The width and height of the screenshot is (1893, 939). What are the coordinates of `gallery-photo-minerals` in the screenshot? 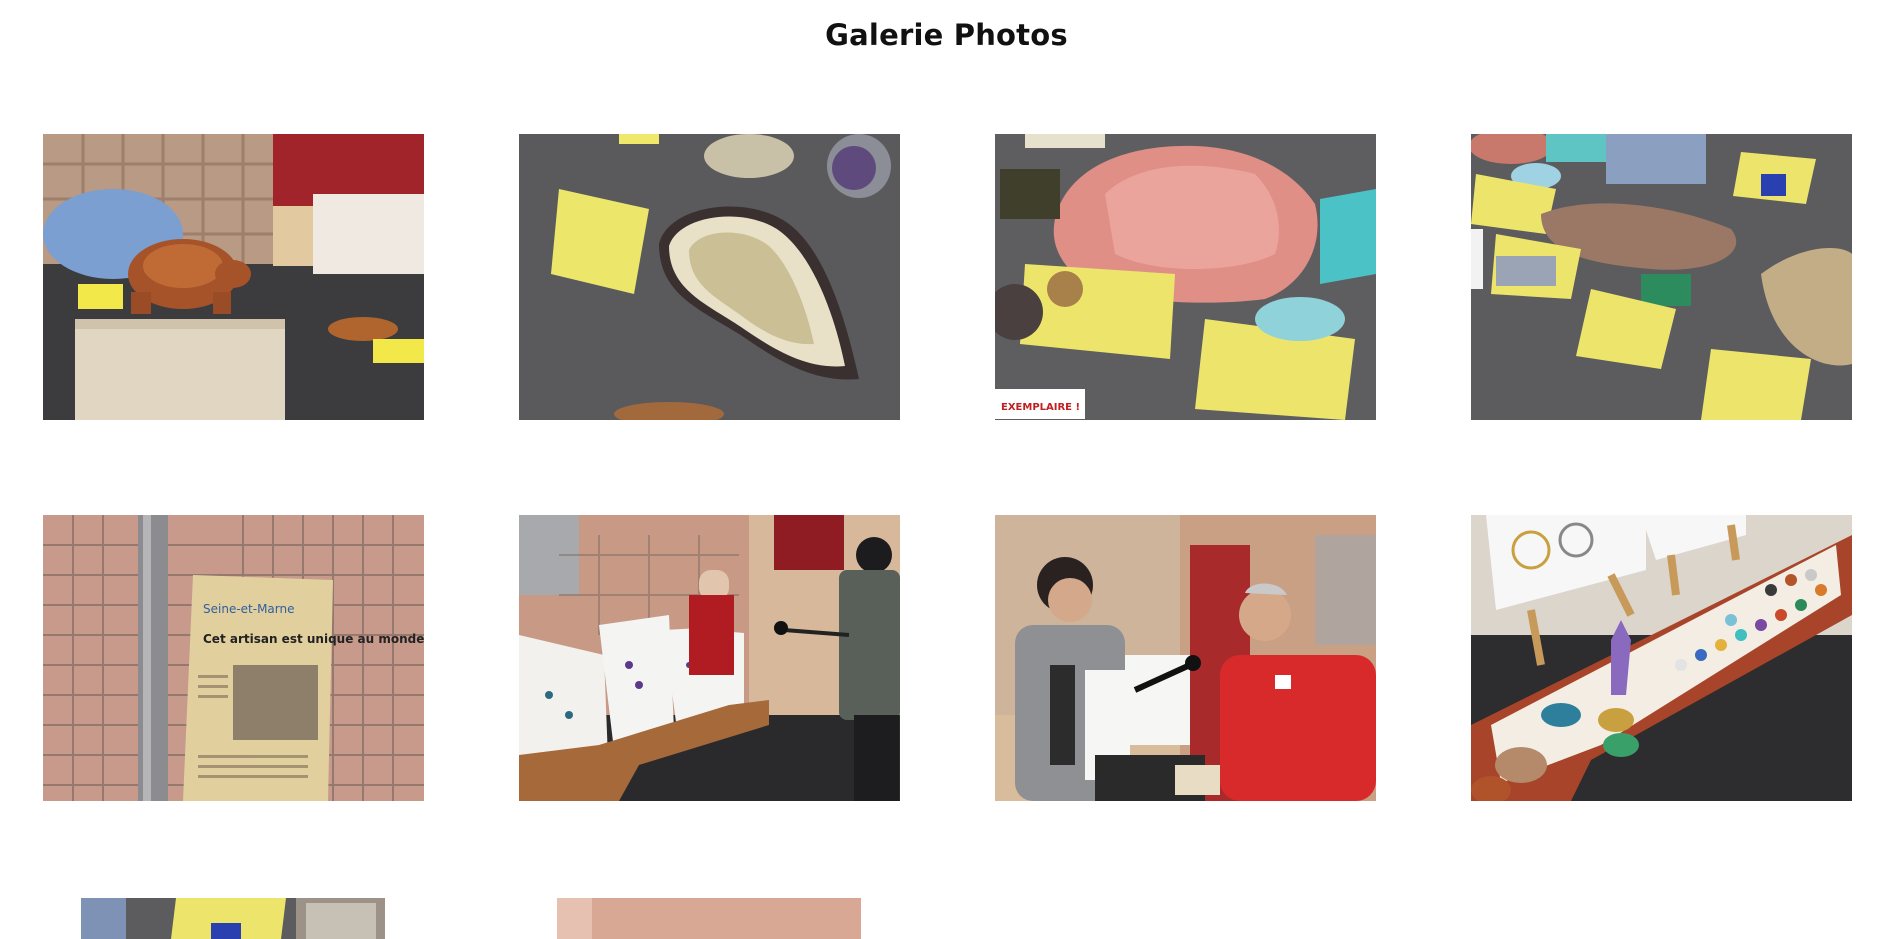 It's located at (1661, 277).